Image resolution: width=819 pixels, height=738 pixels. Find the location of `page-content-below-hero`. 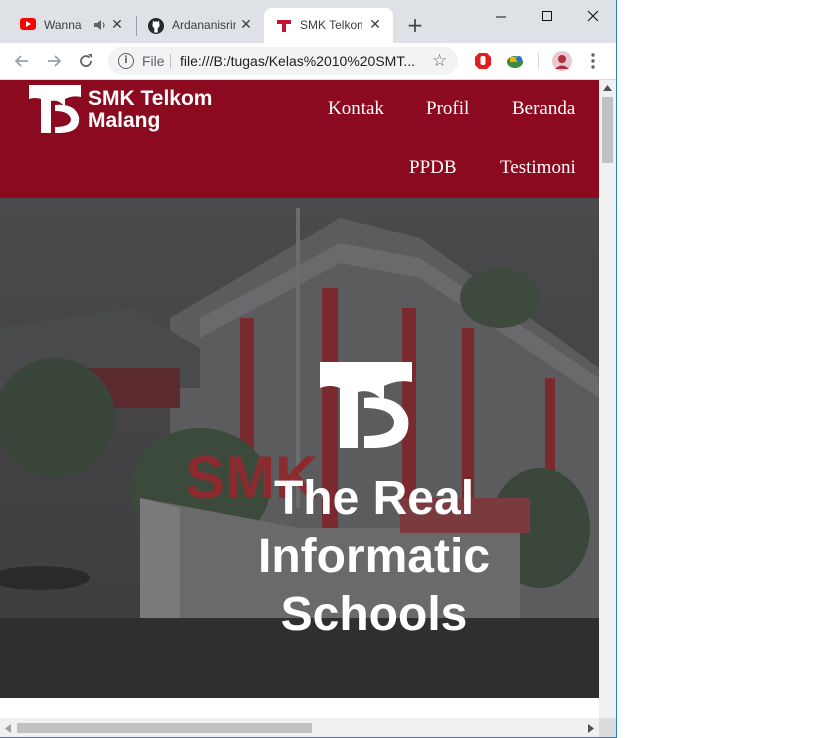

page-content-below-hero is located at coordinates (299, 708).